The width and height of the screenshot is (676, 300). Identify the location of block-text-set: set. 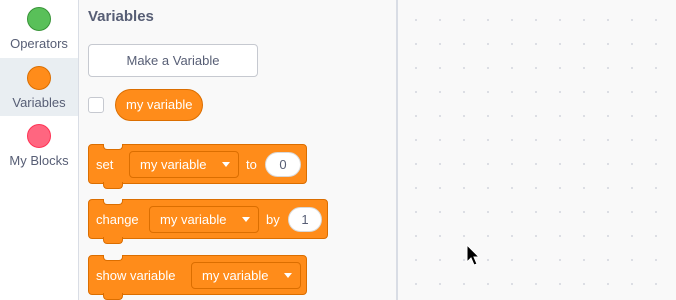
(105, 164).